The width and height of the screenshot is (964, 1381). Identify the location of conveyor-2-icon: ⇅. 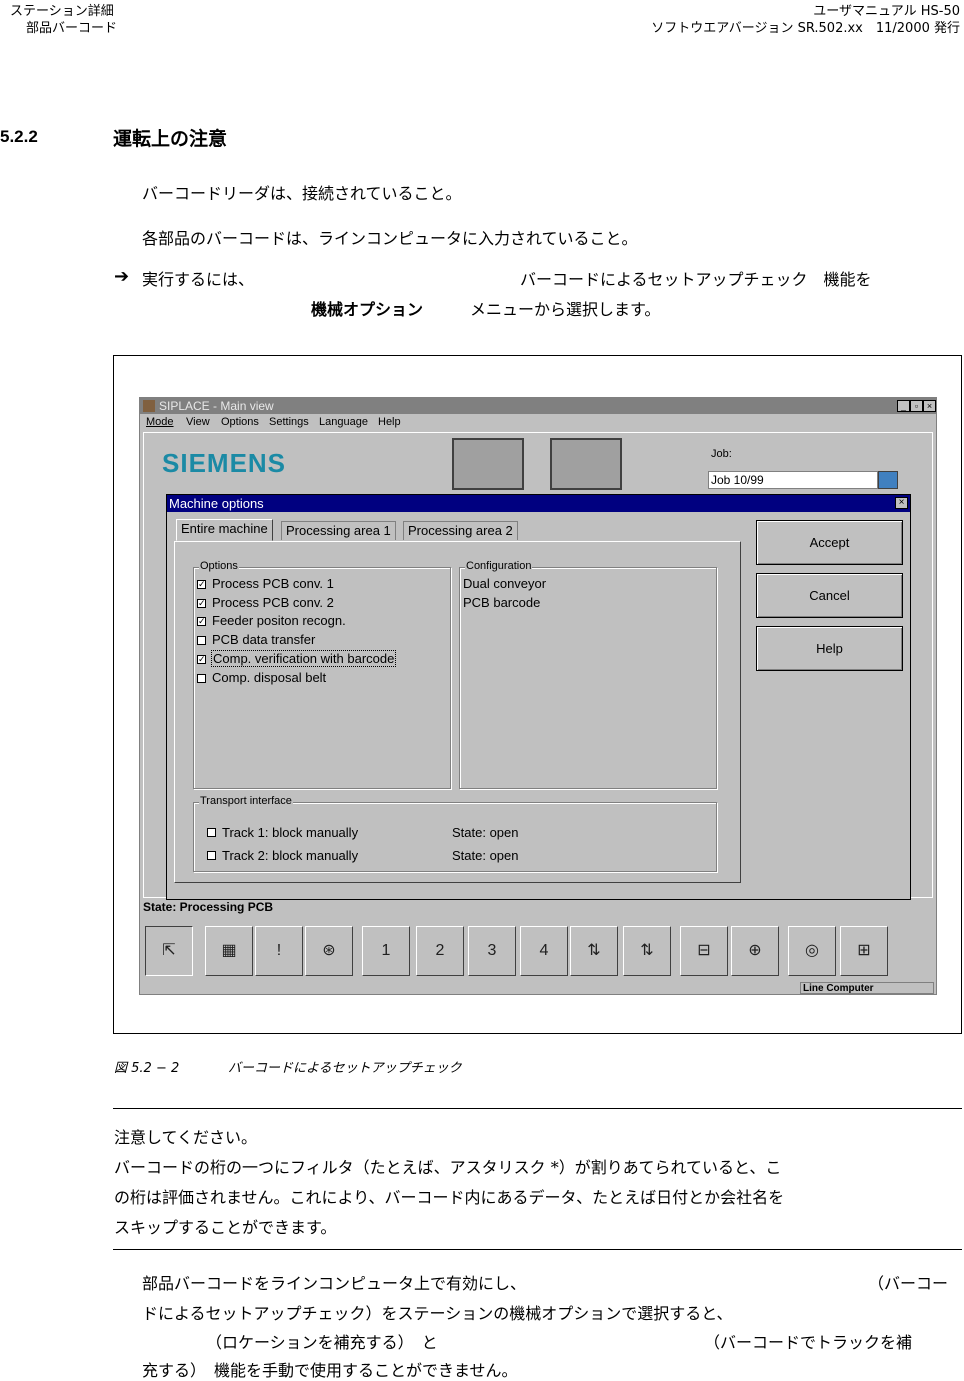
(594, 951).